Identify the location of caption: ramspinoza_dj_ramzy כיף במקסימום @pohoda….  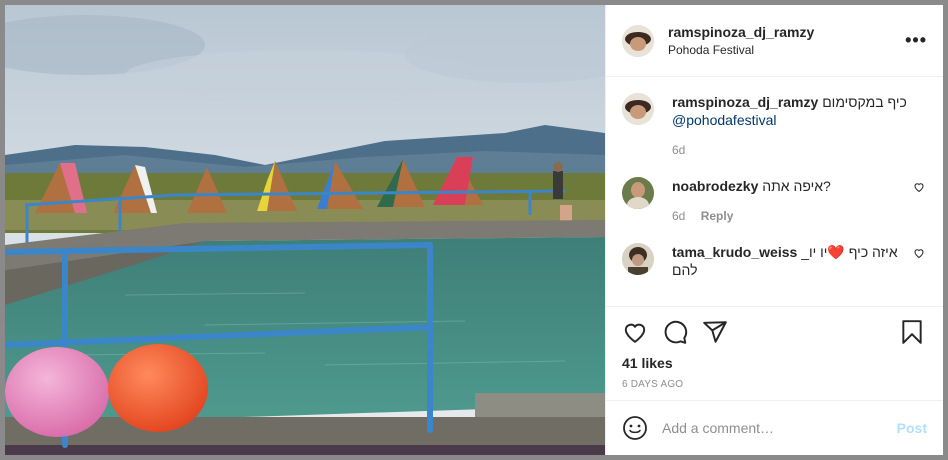
(774, 126).